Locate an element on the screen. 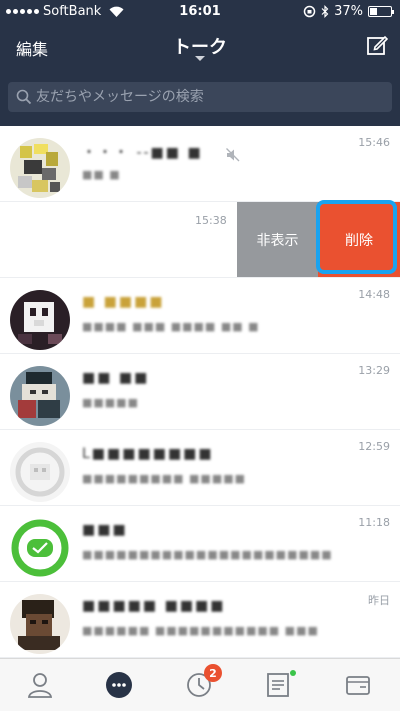 The image size is (400, 711). status-right: 37% is located at coordinates (348, 11).